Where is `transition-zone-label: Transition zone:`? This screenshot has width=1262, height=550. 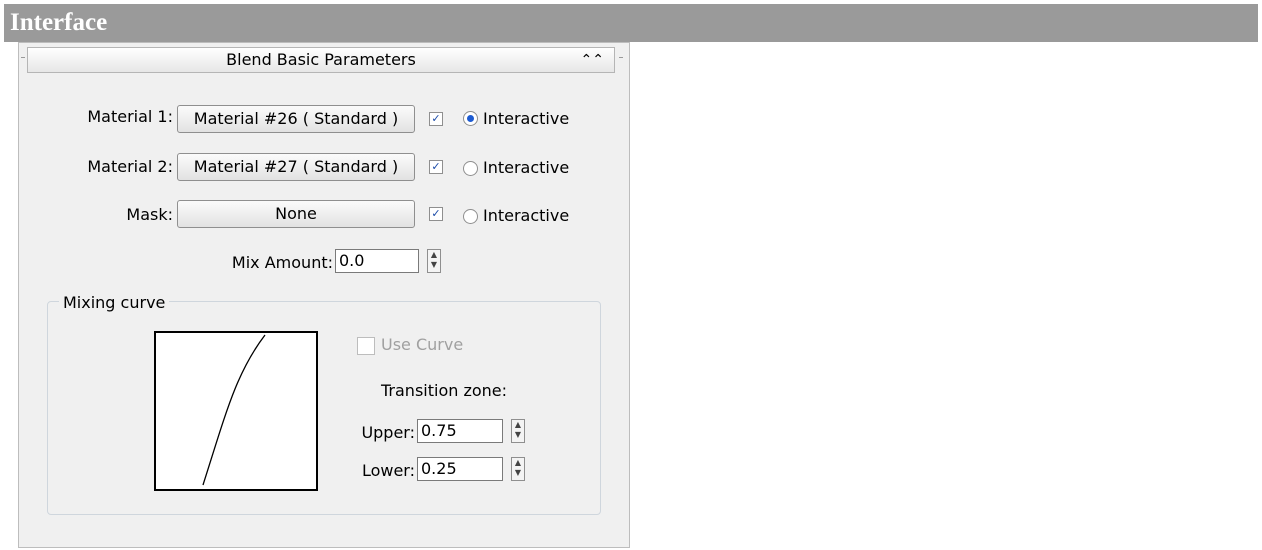 transition-zone-label: Transition zone: is located at coordinates (444, 390).